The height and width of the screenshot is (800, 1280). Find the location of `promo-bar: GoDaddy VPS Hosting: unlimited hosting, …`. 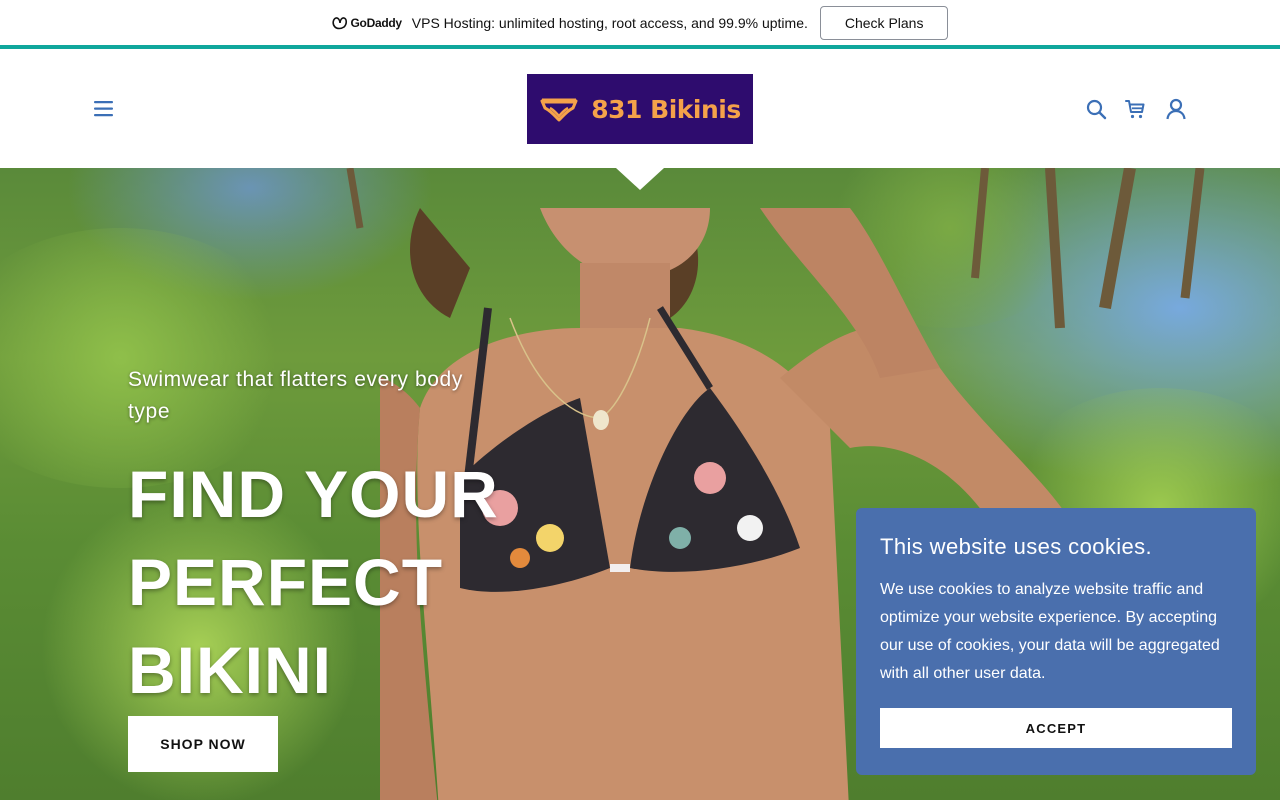

promo-bar: GoDaddy VPS Hosting: unlimited hosting, … is located at coordinates (640, 22).